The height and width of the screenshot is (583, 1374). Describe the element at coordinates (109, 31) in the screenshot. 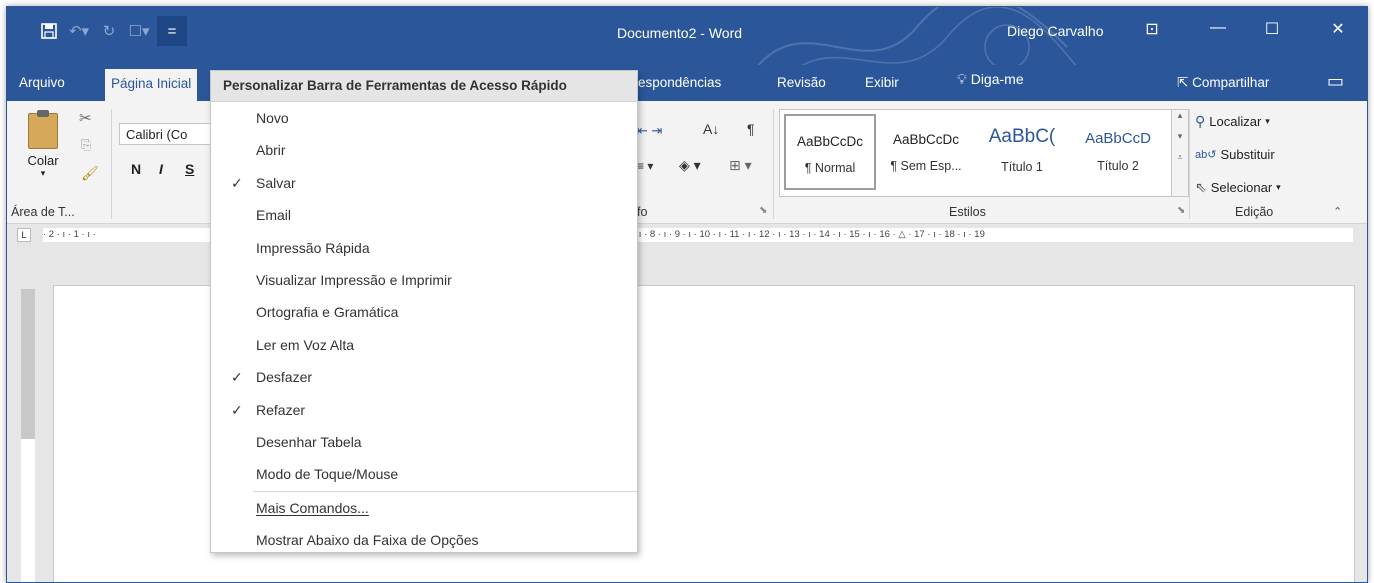

I see `redo-icon: ↻` at that location.